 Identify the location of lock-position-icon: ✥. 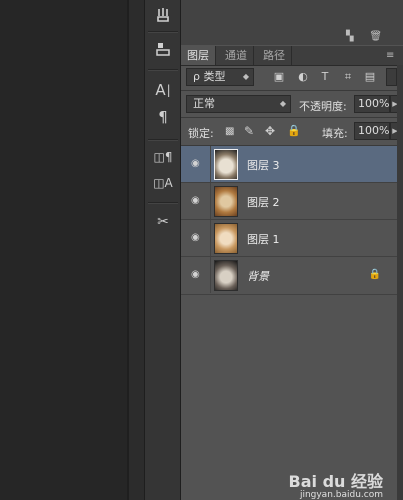
(270, 131).